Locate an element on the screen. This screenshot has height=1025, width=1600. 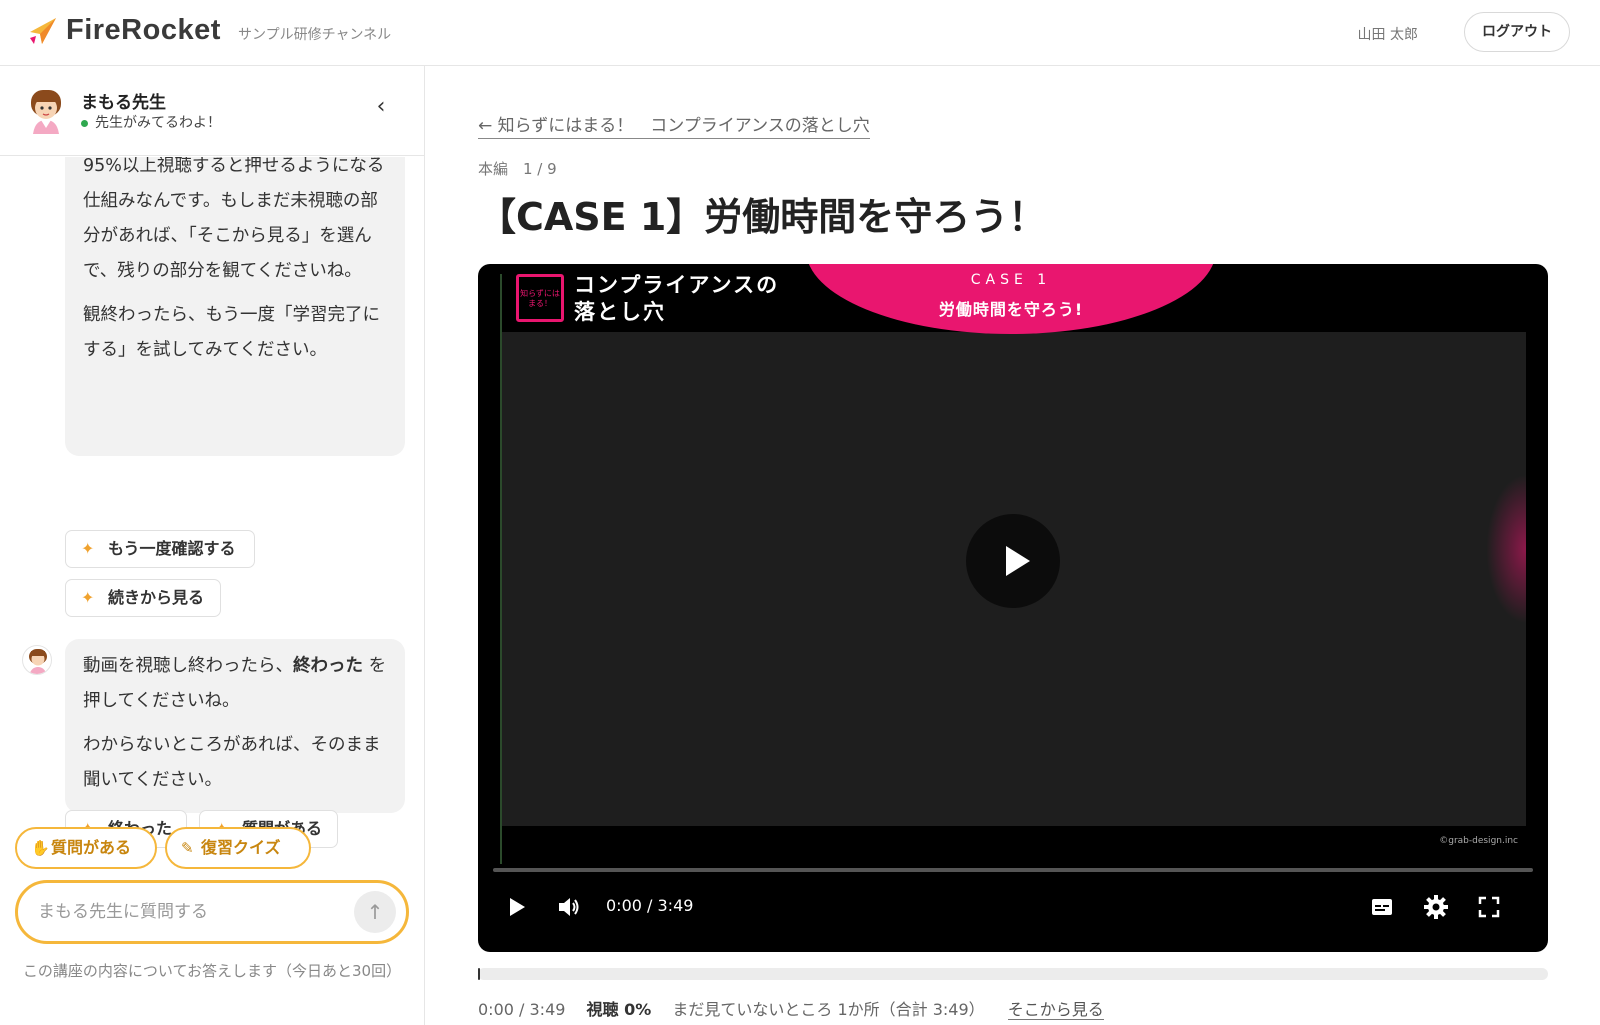
teacher-status: 先生がみてるわよ！ is located at coordinates (158, 123).